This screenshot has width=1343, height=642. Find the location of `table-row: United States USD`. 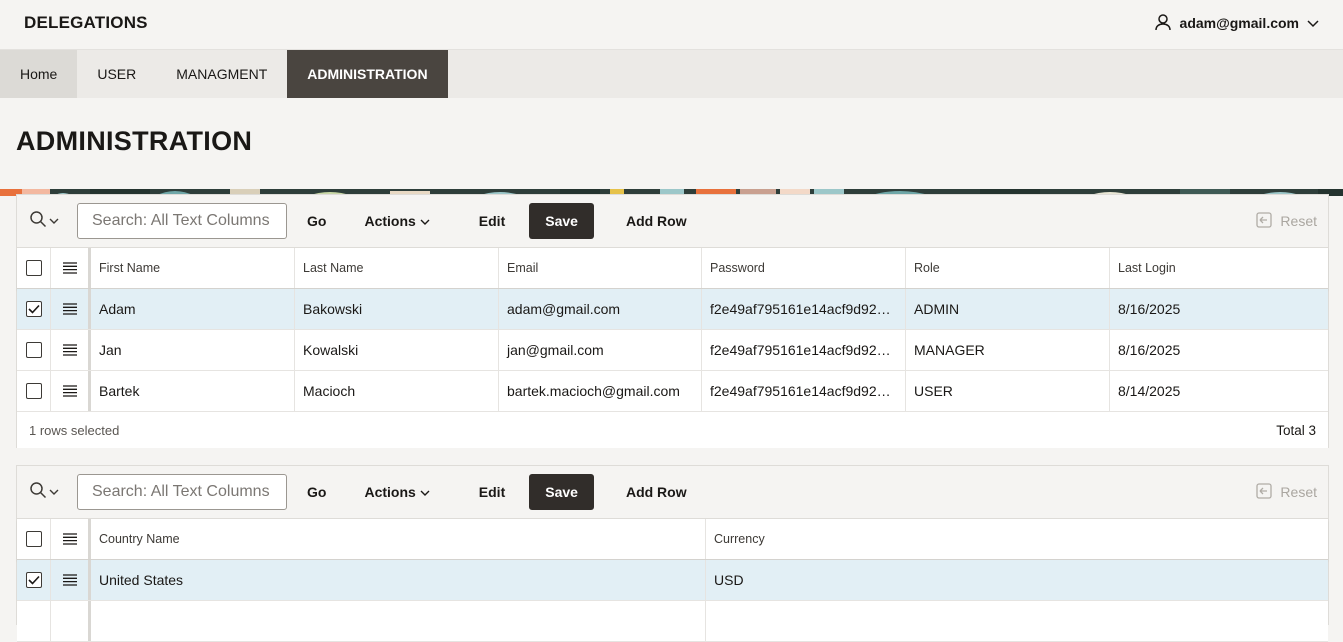

table-row: United States USD is located at coordinates (672, 580).